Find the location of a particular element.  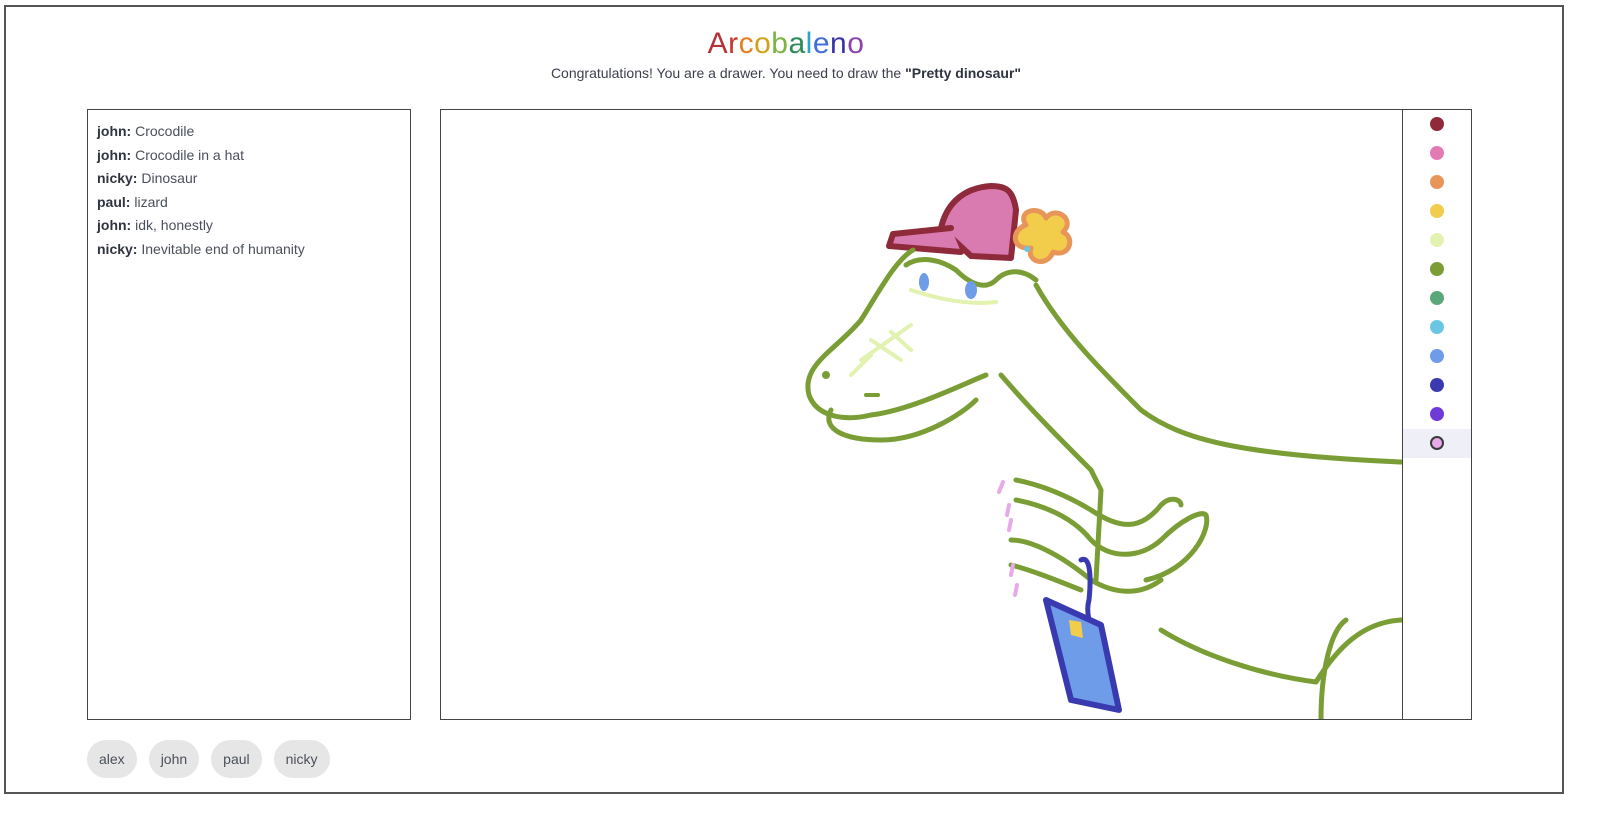

dino-underside is located at coordinates (1280, 651).